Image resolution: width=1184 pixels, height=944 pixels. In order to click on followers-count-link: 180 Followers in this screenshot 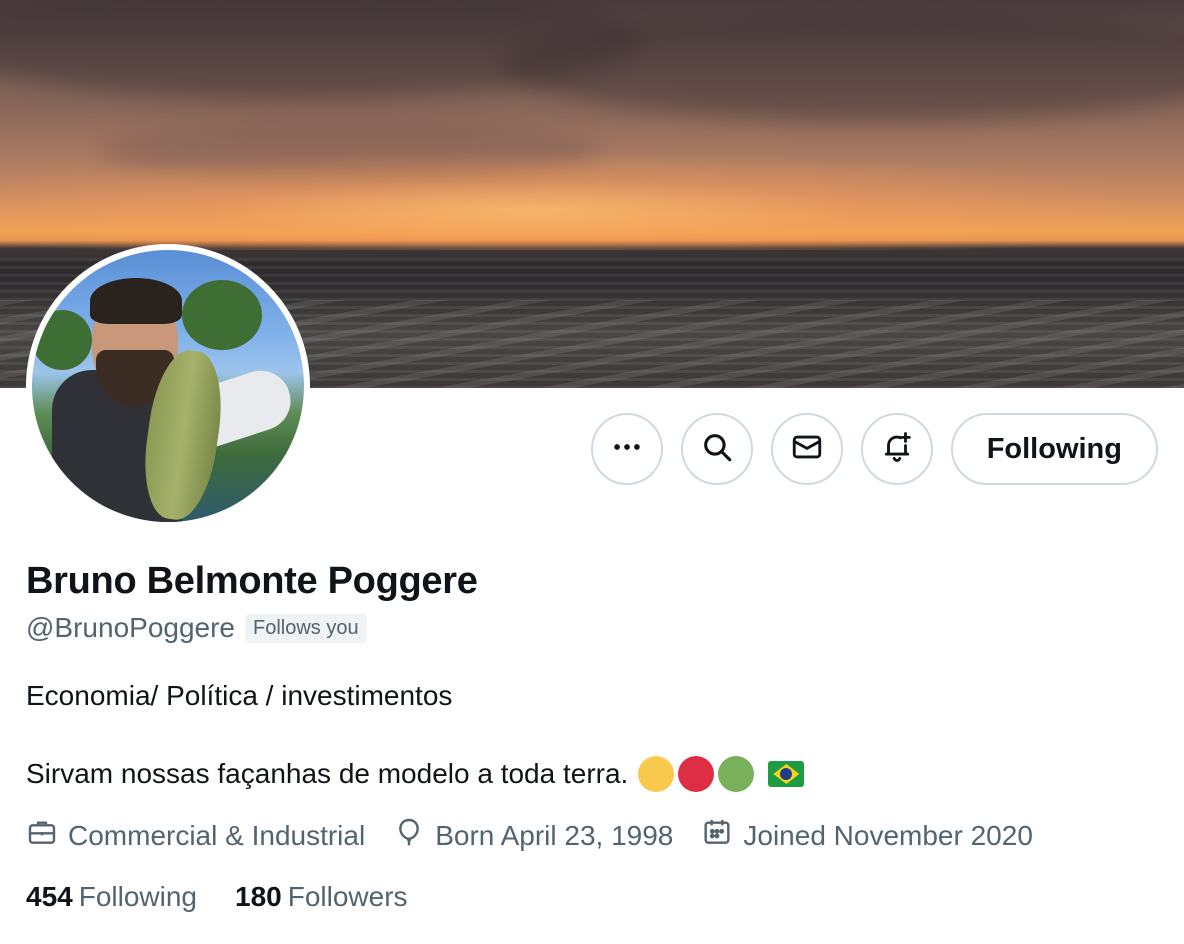, I will do `click(321, 897)`.